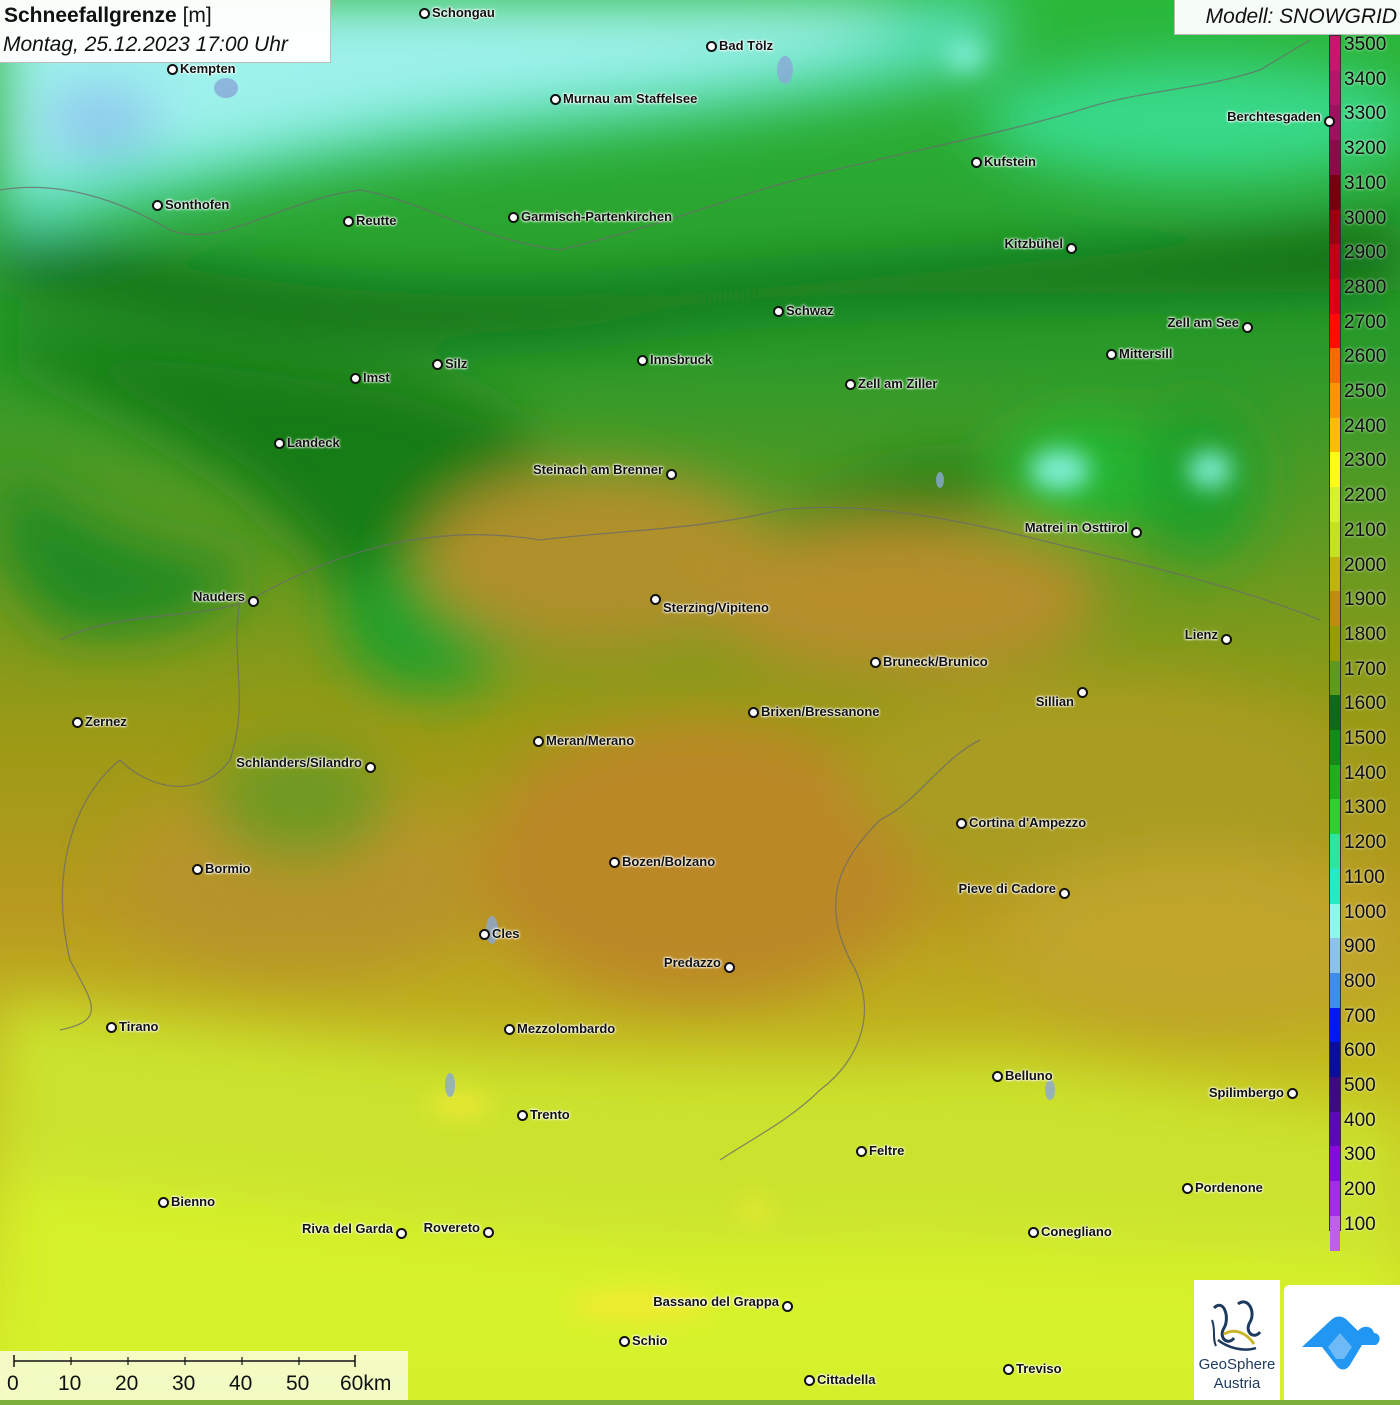 This screenshot has height=1405, width=1400. What do you see at coordinates (299, 762) in the screenshot?
I see `city-label: Schlanders/Silandro` at bounding box center [299, 762].